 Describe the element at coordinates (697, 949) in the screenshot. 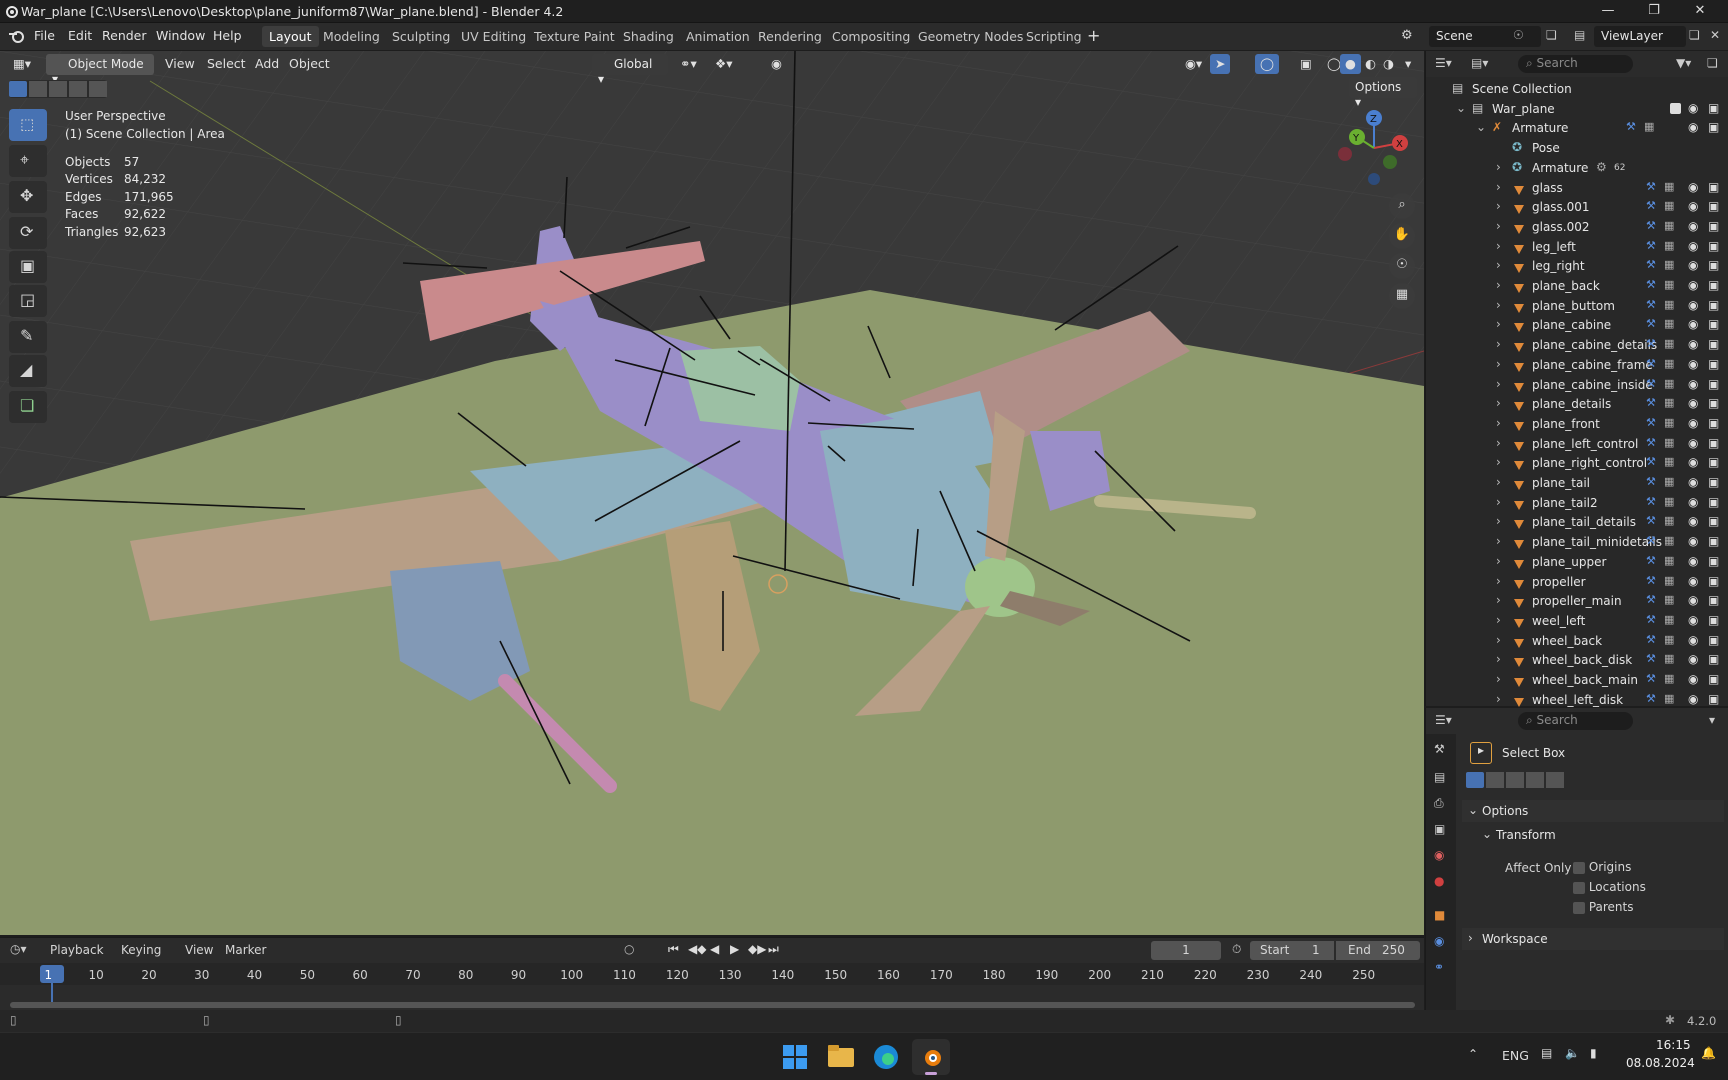

I see `prev-keyframe-icon: ◀◆` at that location.